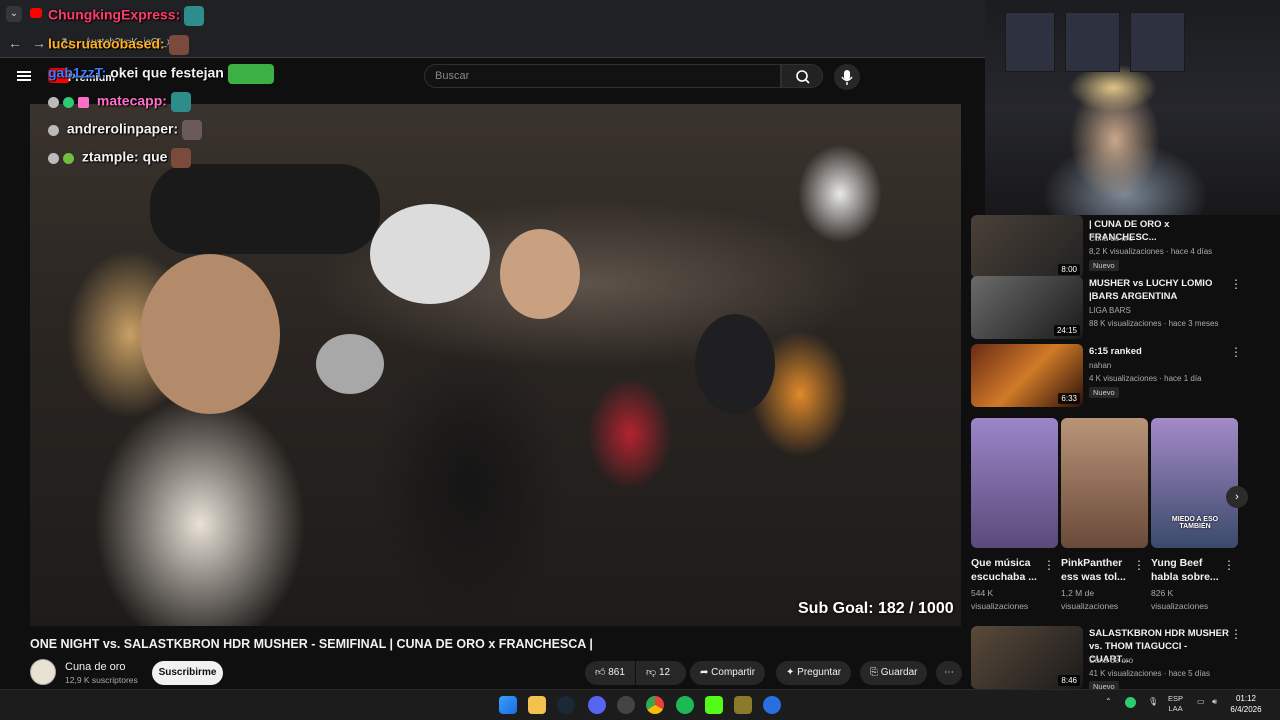 The image size is (1280, 720). Describe the element at coordinates (874, 672) in the screenshot. I see `bookmark-icon: ⎘` at that location.